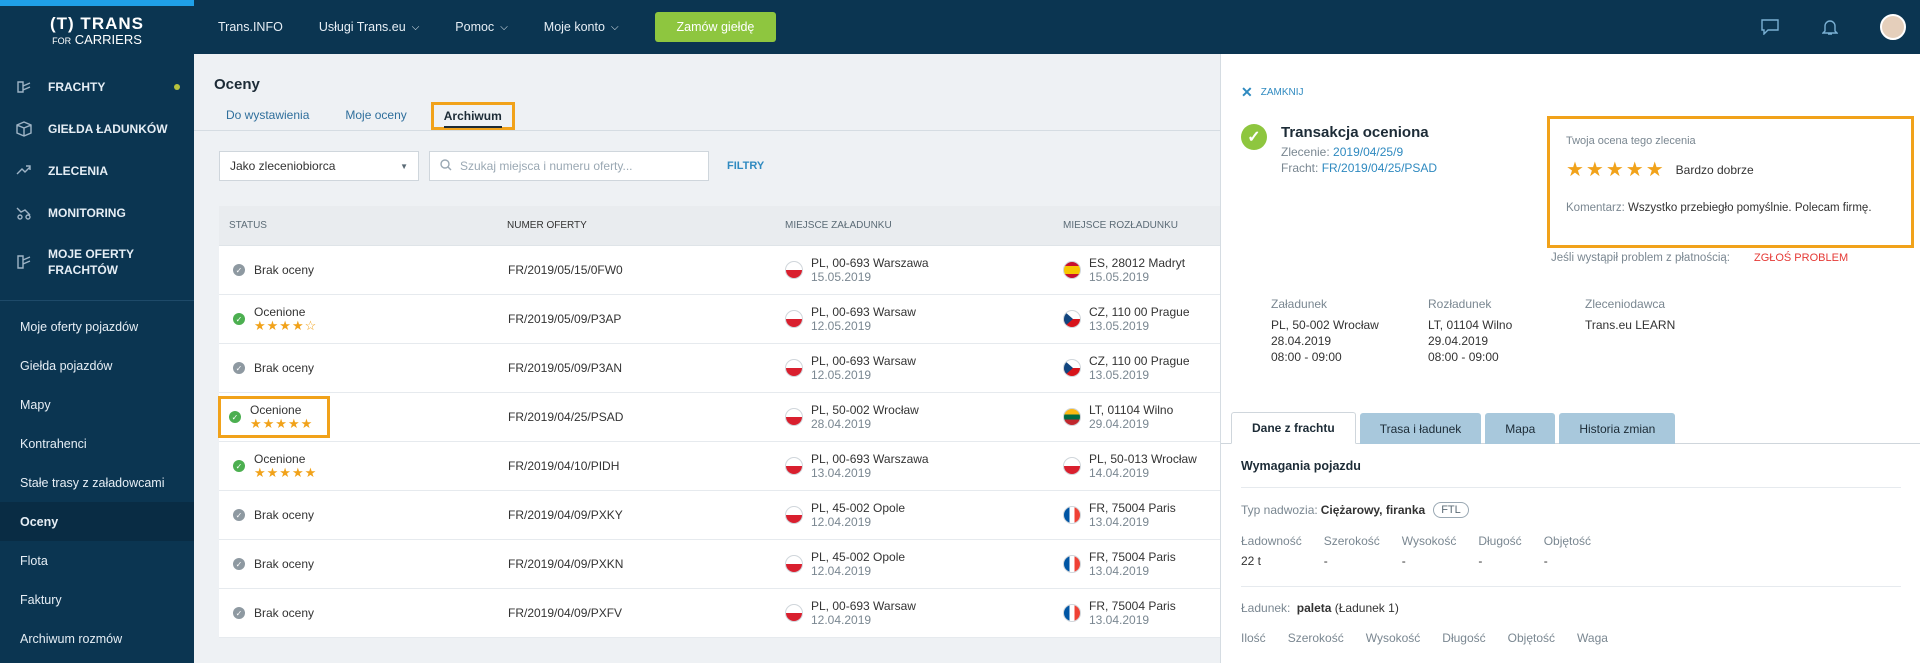  What do you see at coordinates (1531, 638) in the screenshot?
I see `cargo-param-volume: Objętość` at bounding box center [1531, 638].